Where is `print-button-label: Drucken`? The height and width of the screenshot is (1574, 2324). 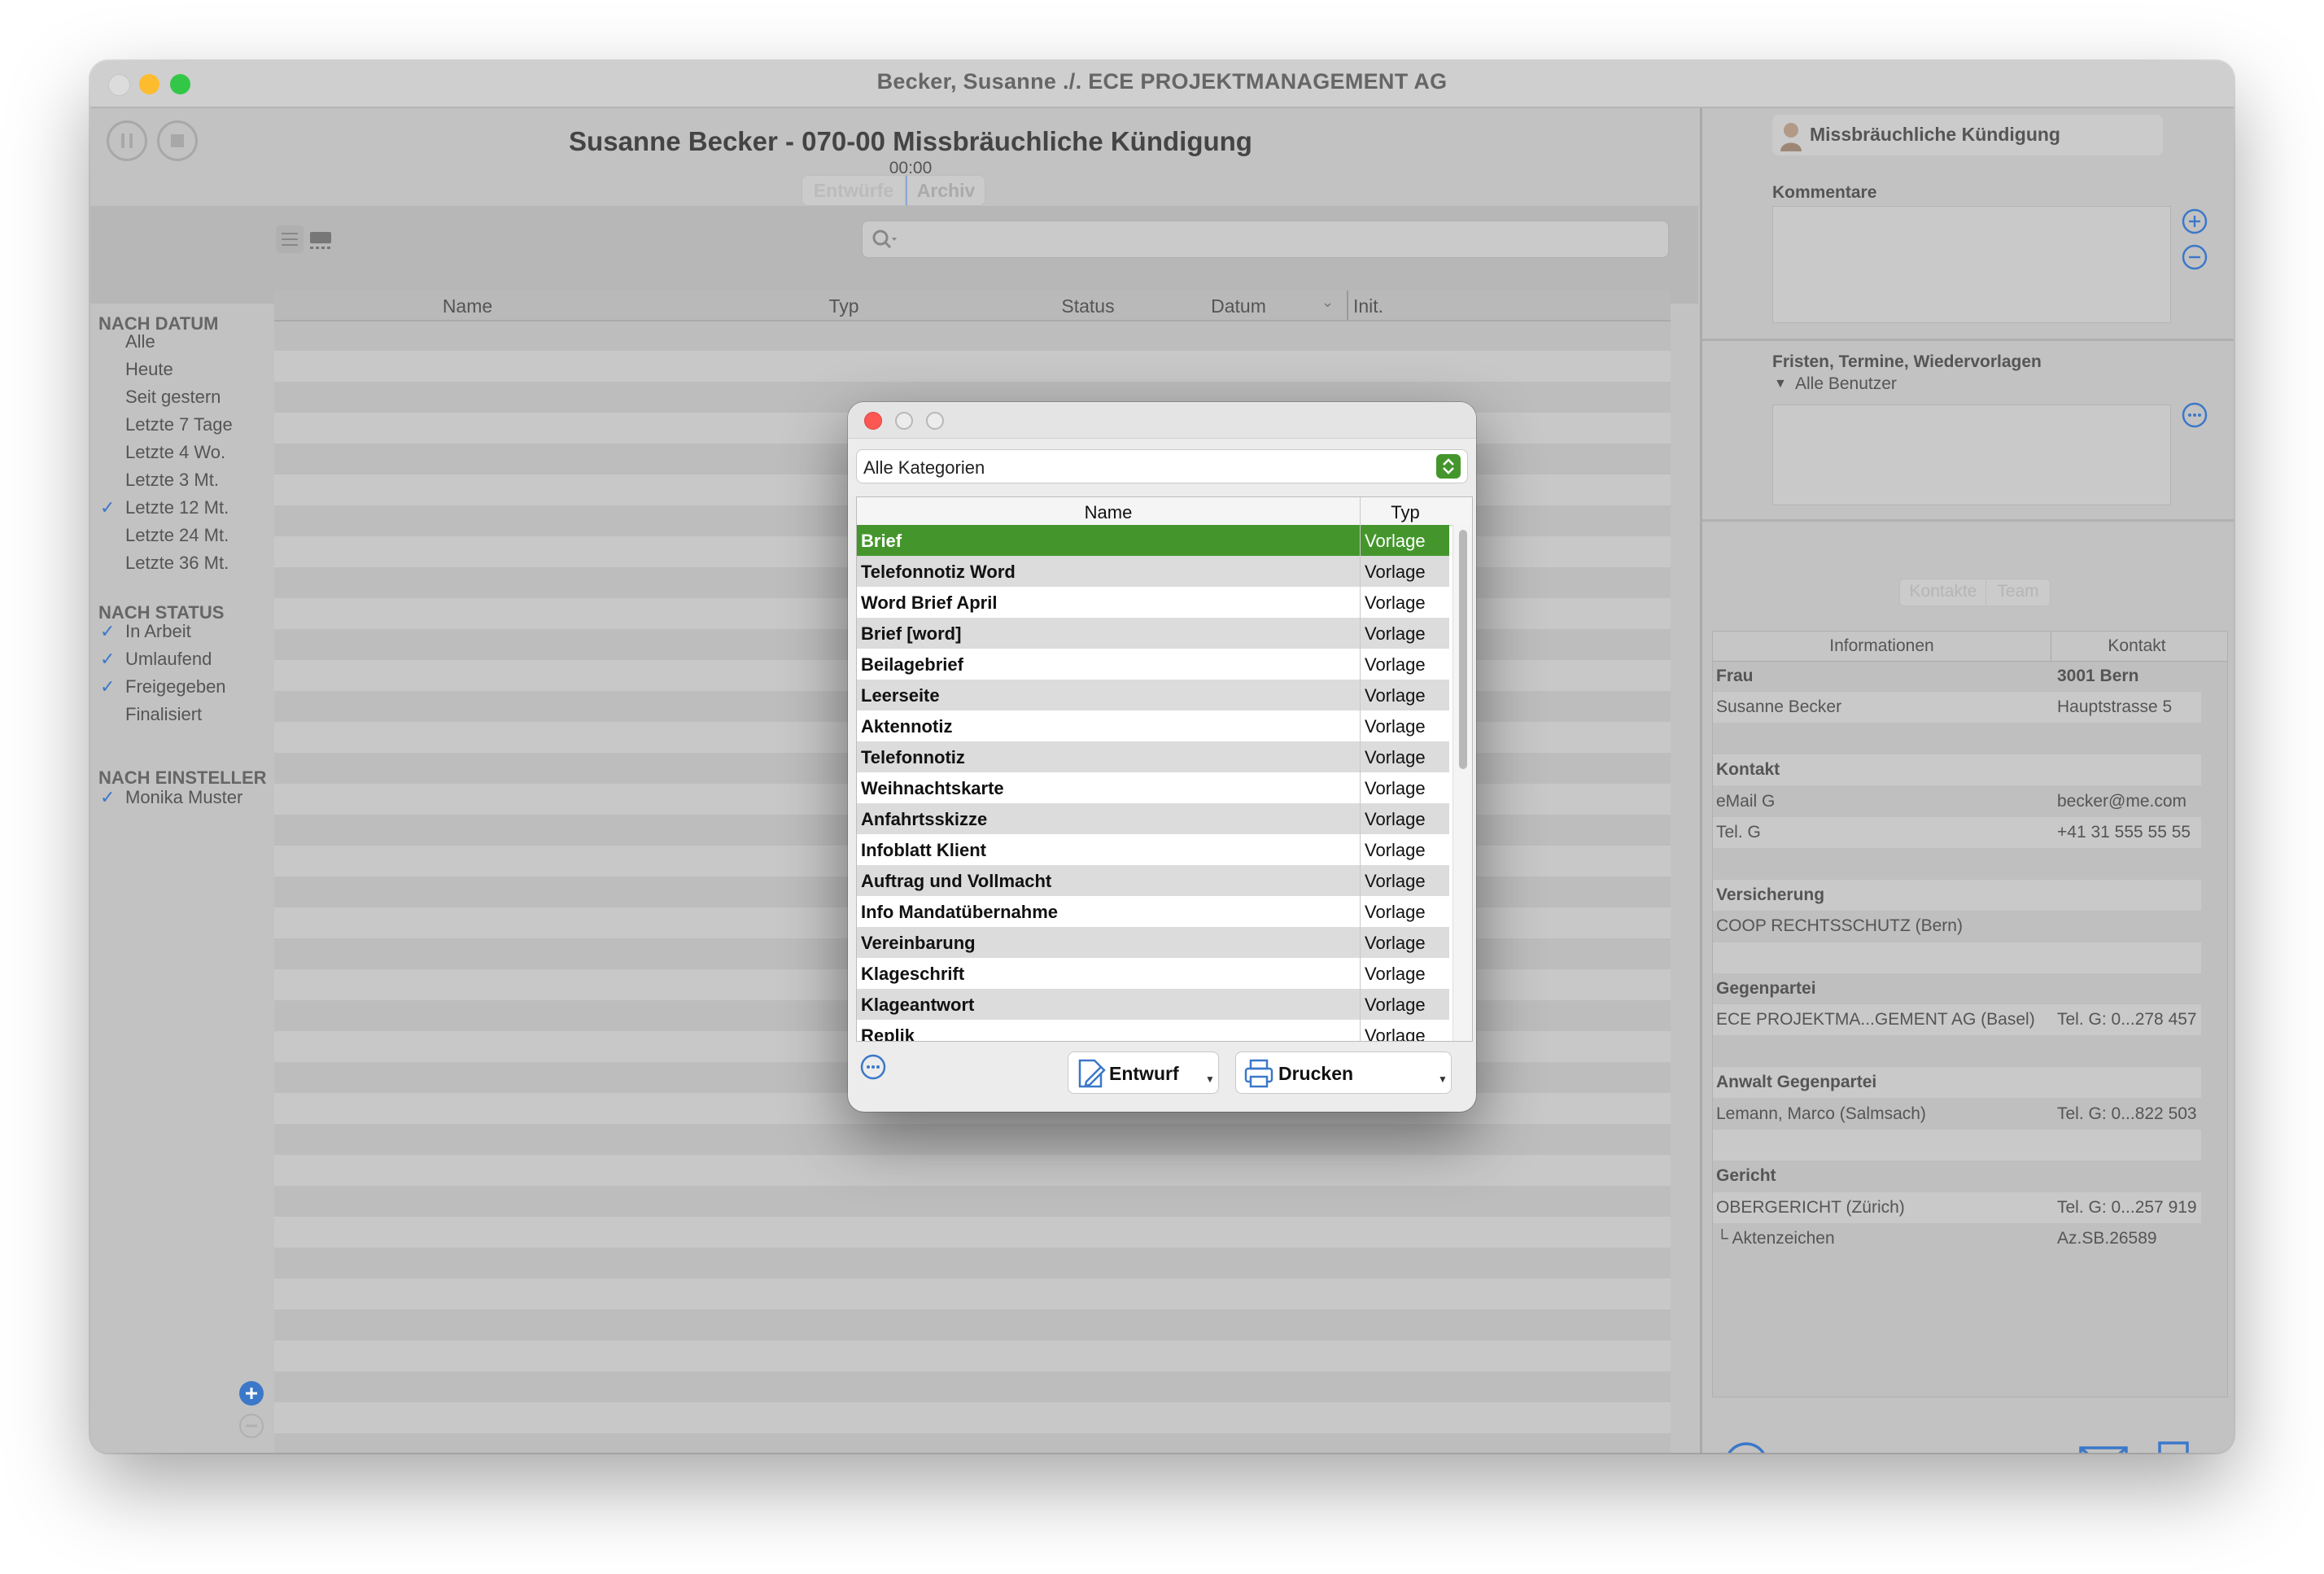 print-button-label: Drucken is located at coordinates (1316, 1073).